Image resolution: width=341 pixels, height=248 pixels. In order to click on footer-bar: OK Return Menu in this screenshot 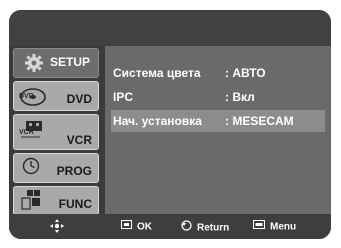, I will do `click(170, 226)`.